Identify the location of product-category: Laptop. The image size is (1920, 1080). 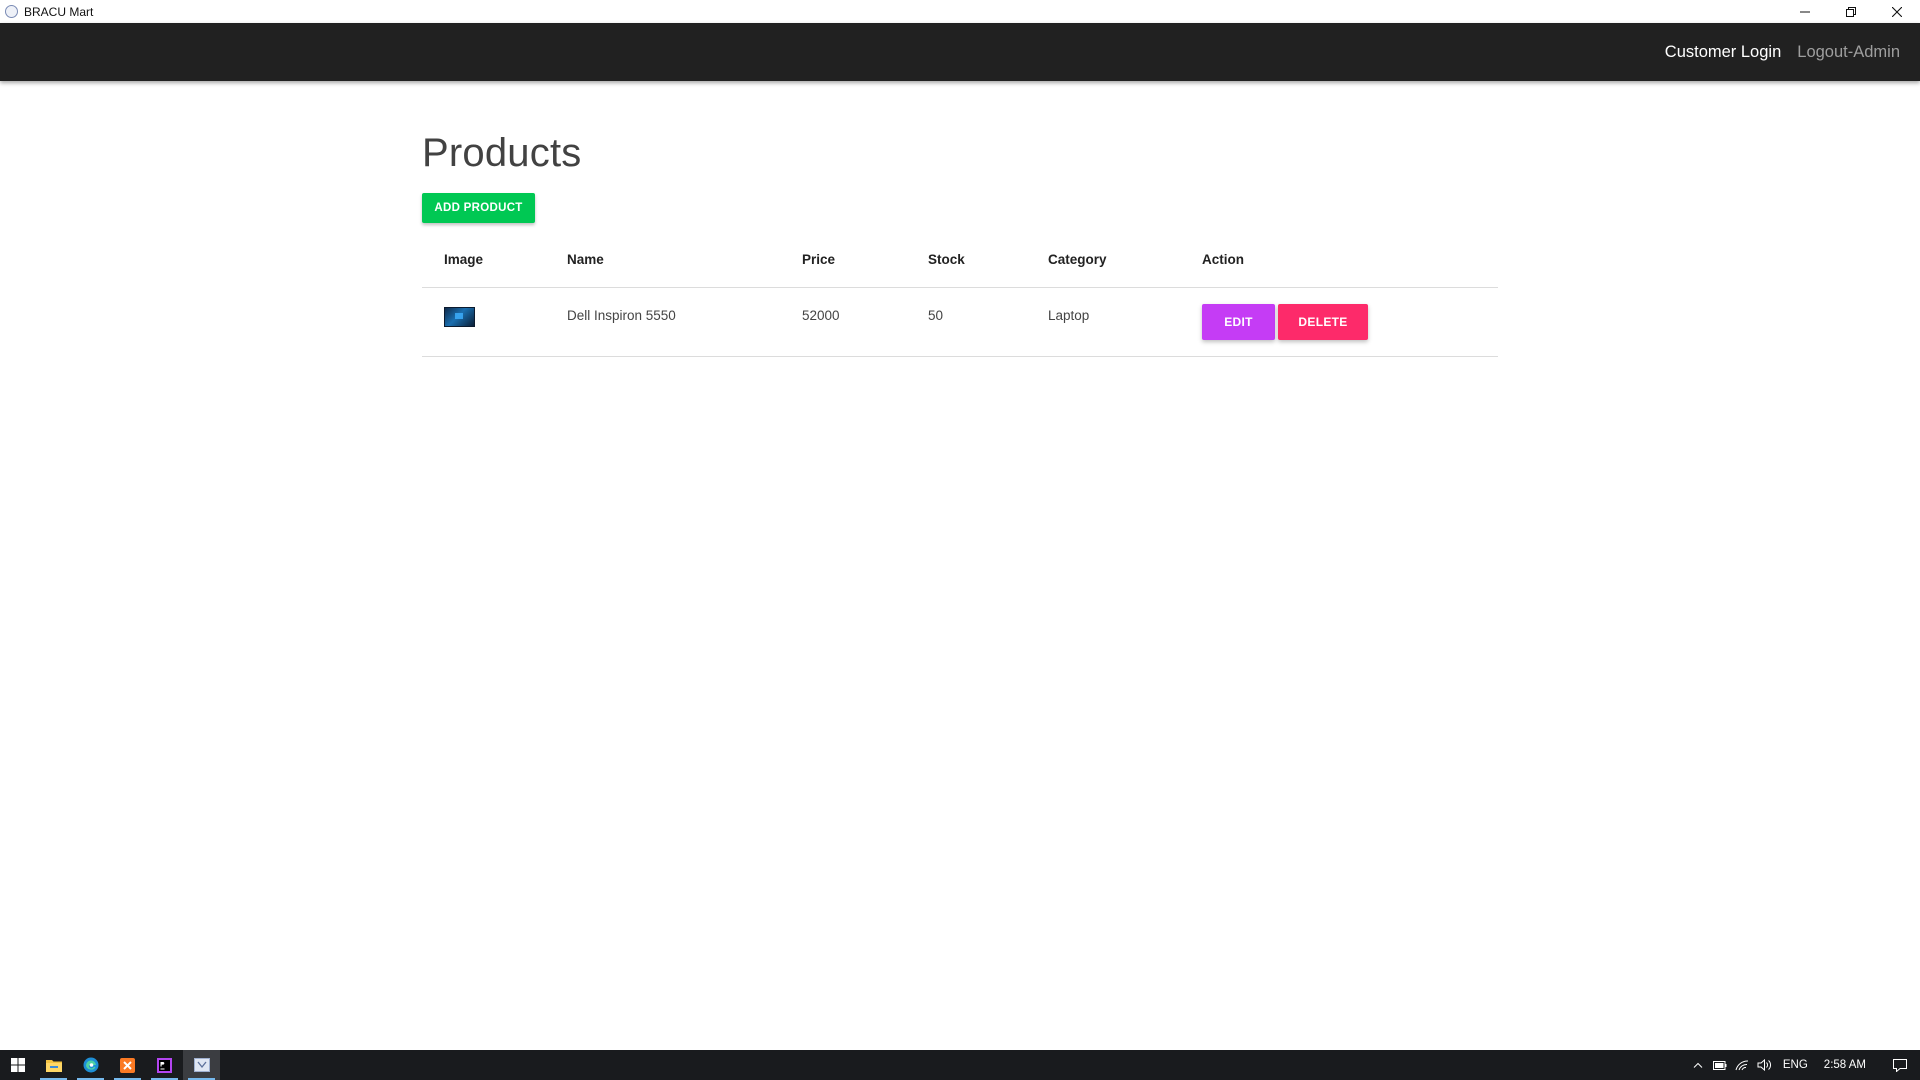
(1069, 315).